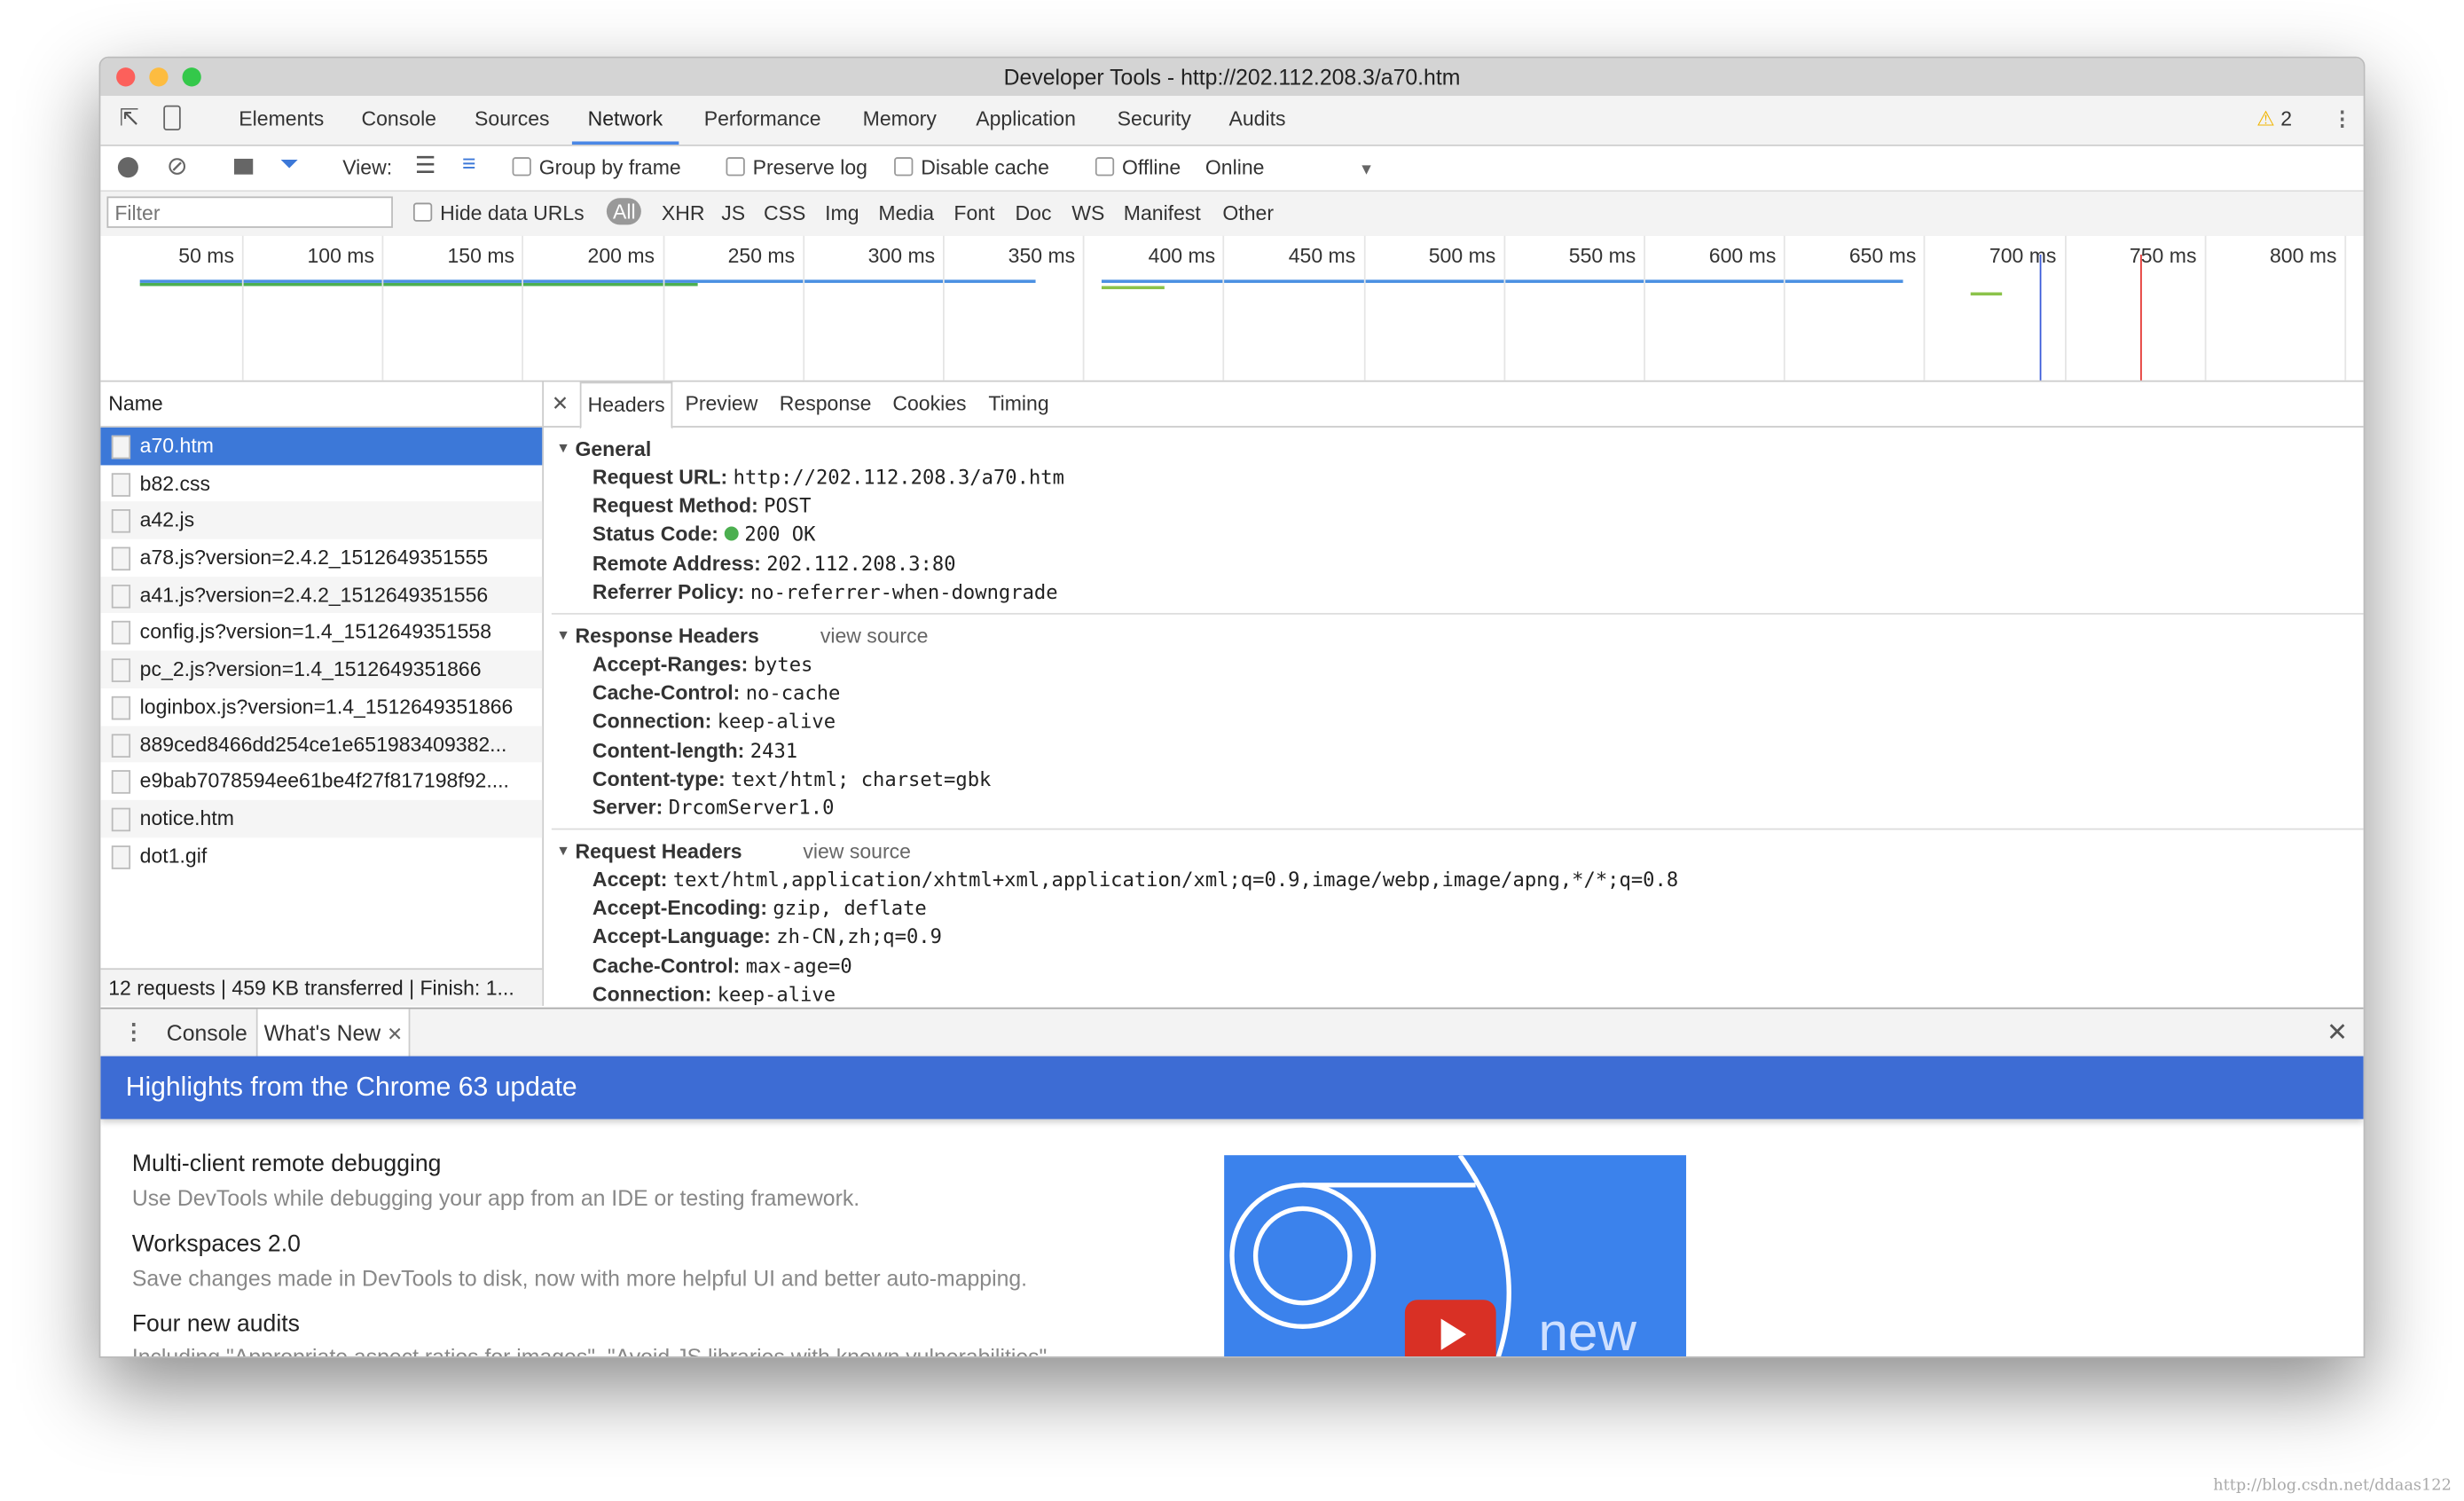 The image size is (2464, 1501). What do you see at coordinates (216, 1324) in the screenshot?
I see `feature-title: Four new audits` at bounding box center [216, 1324].